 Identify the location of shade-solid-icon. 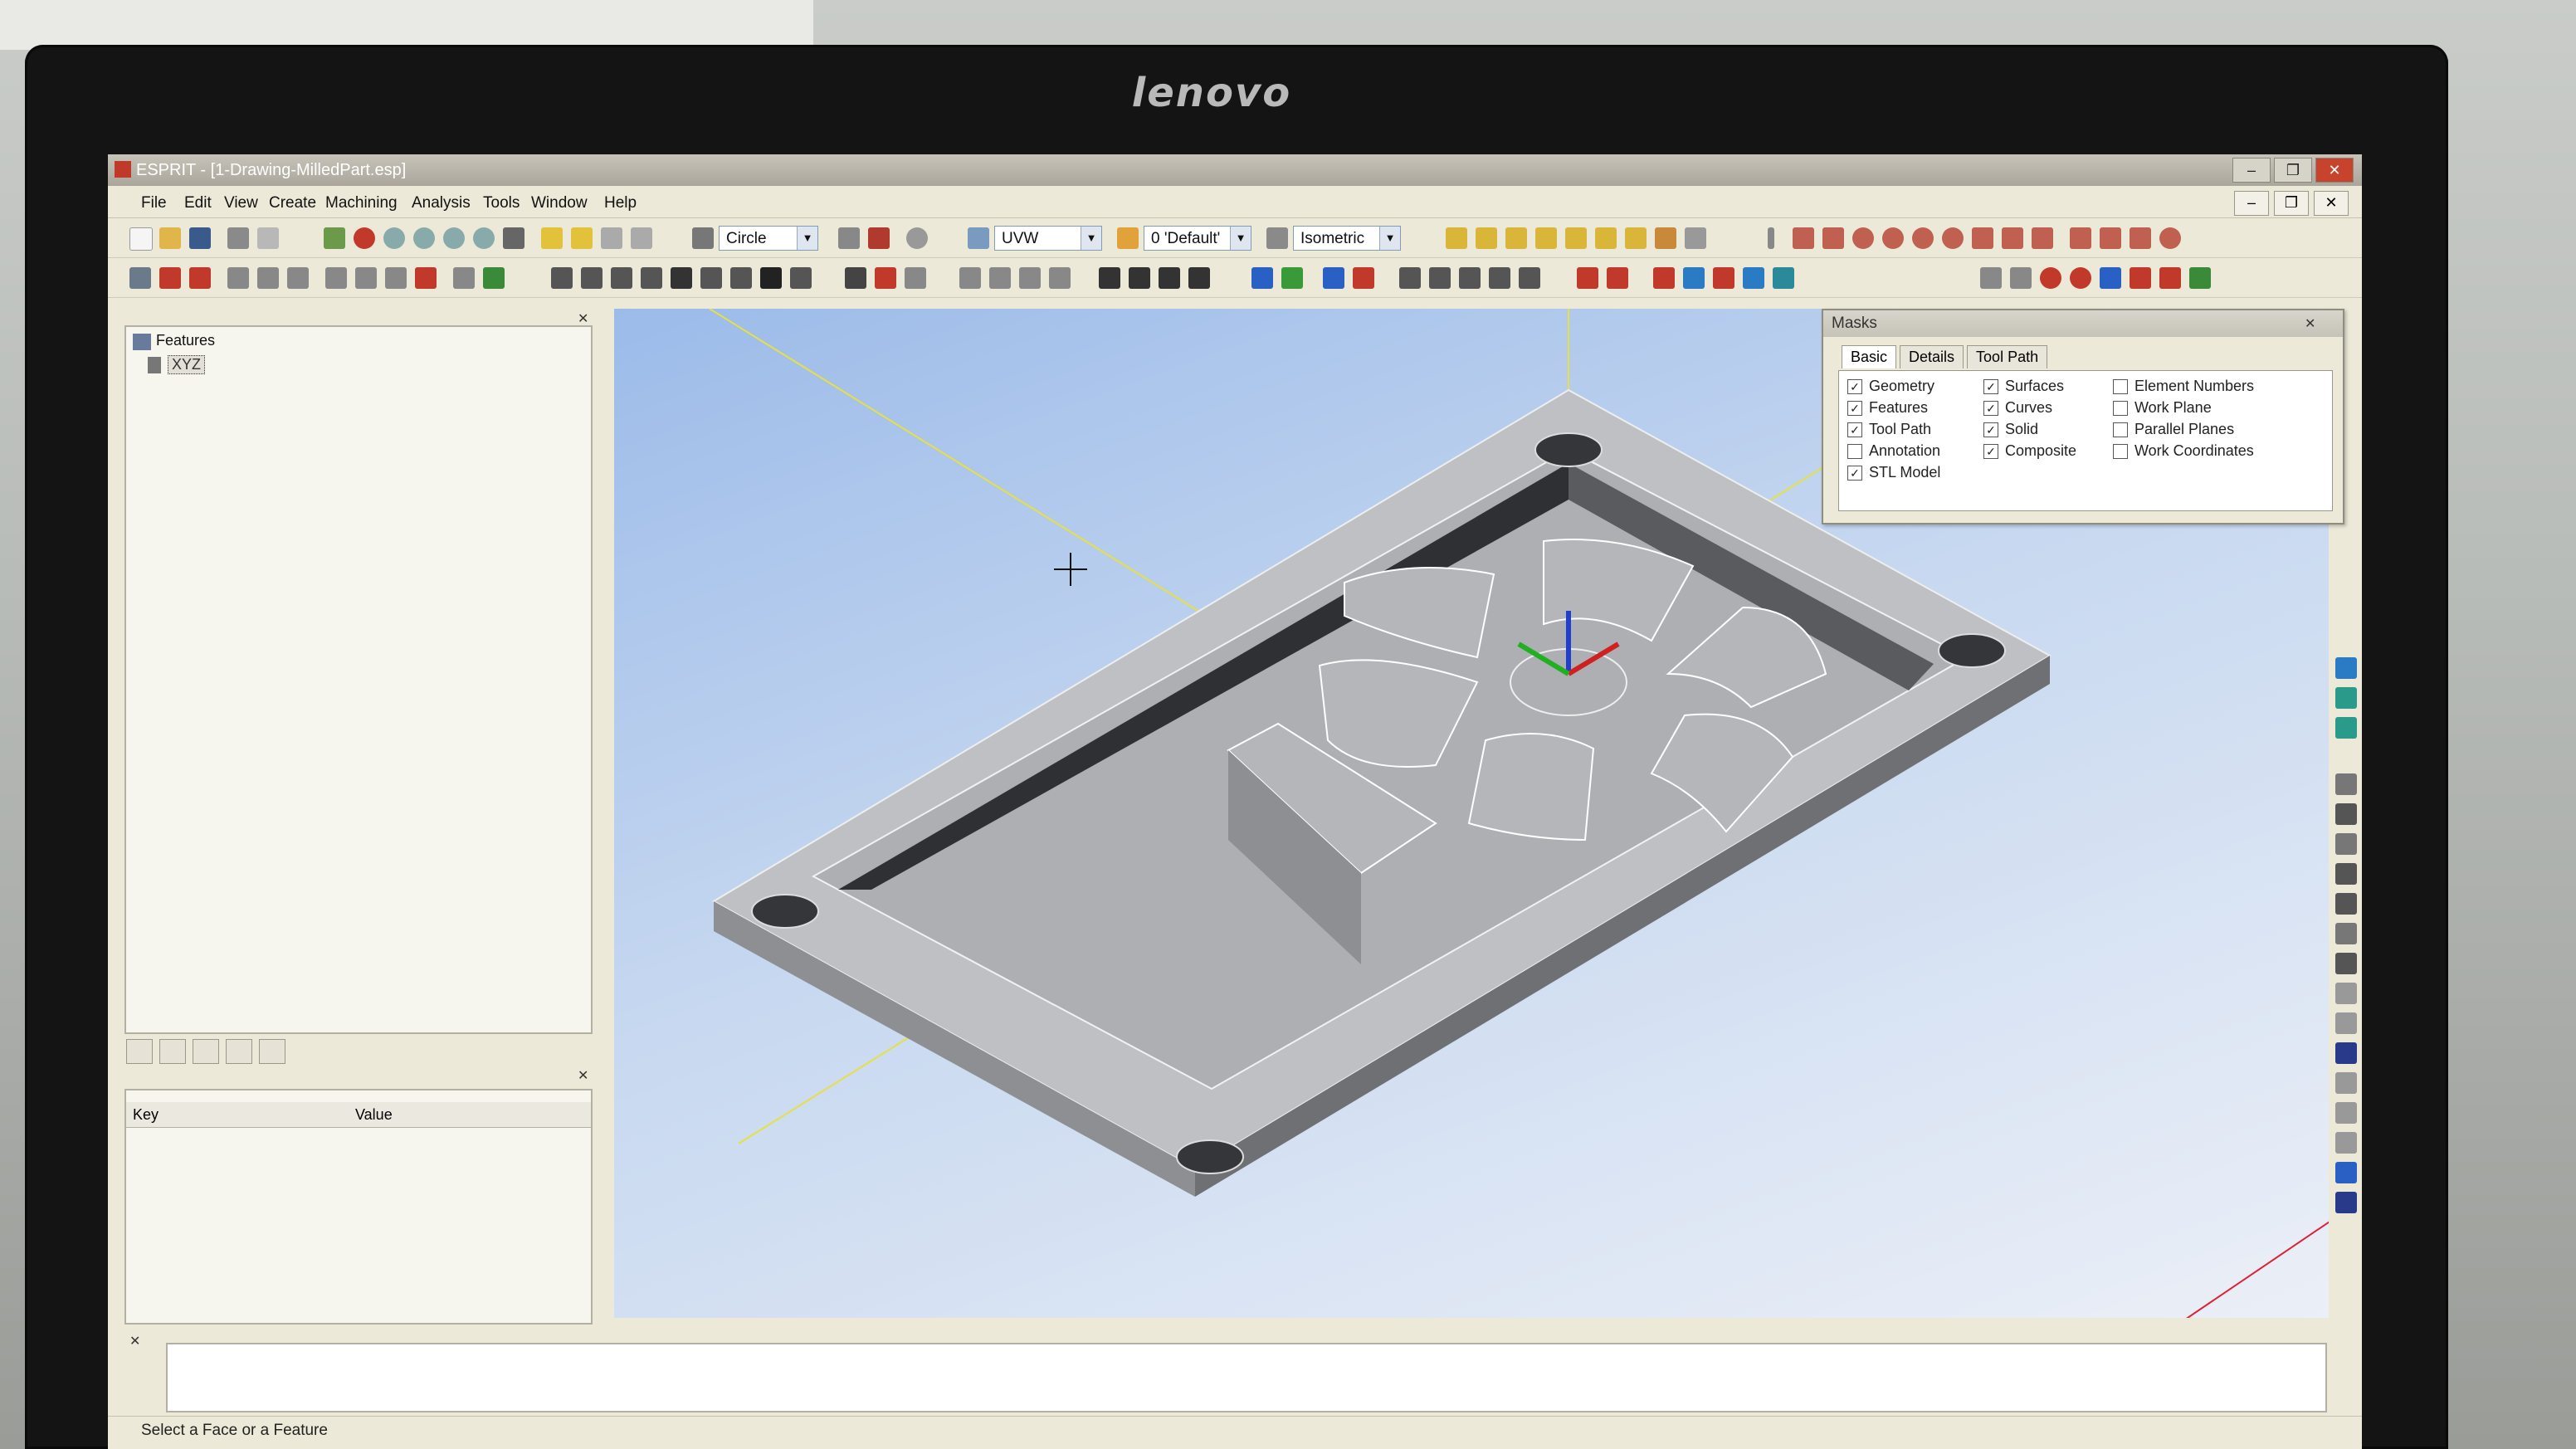
(582, 238).